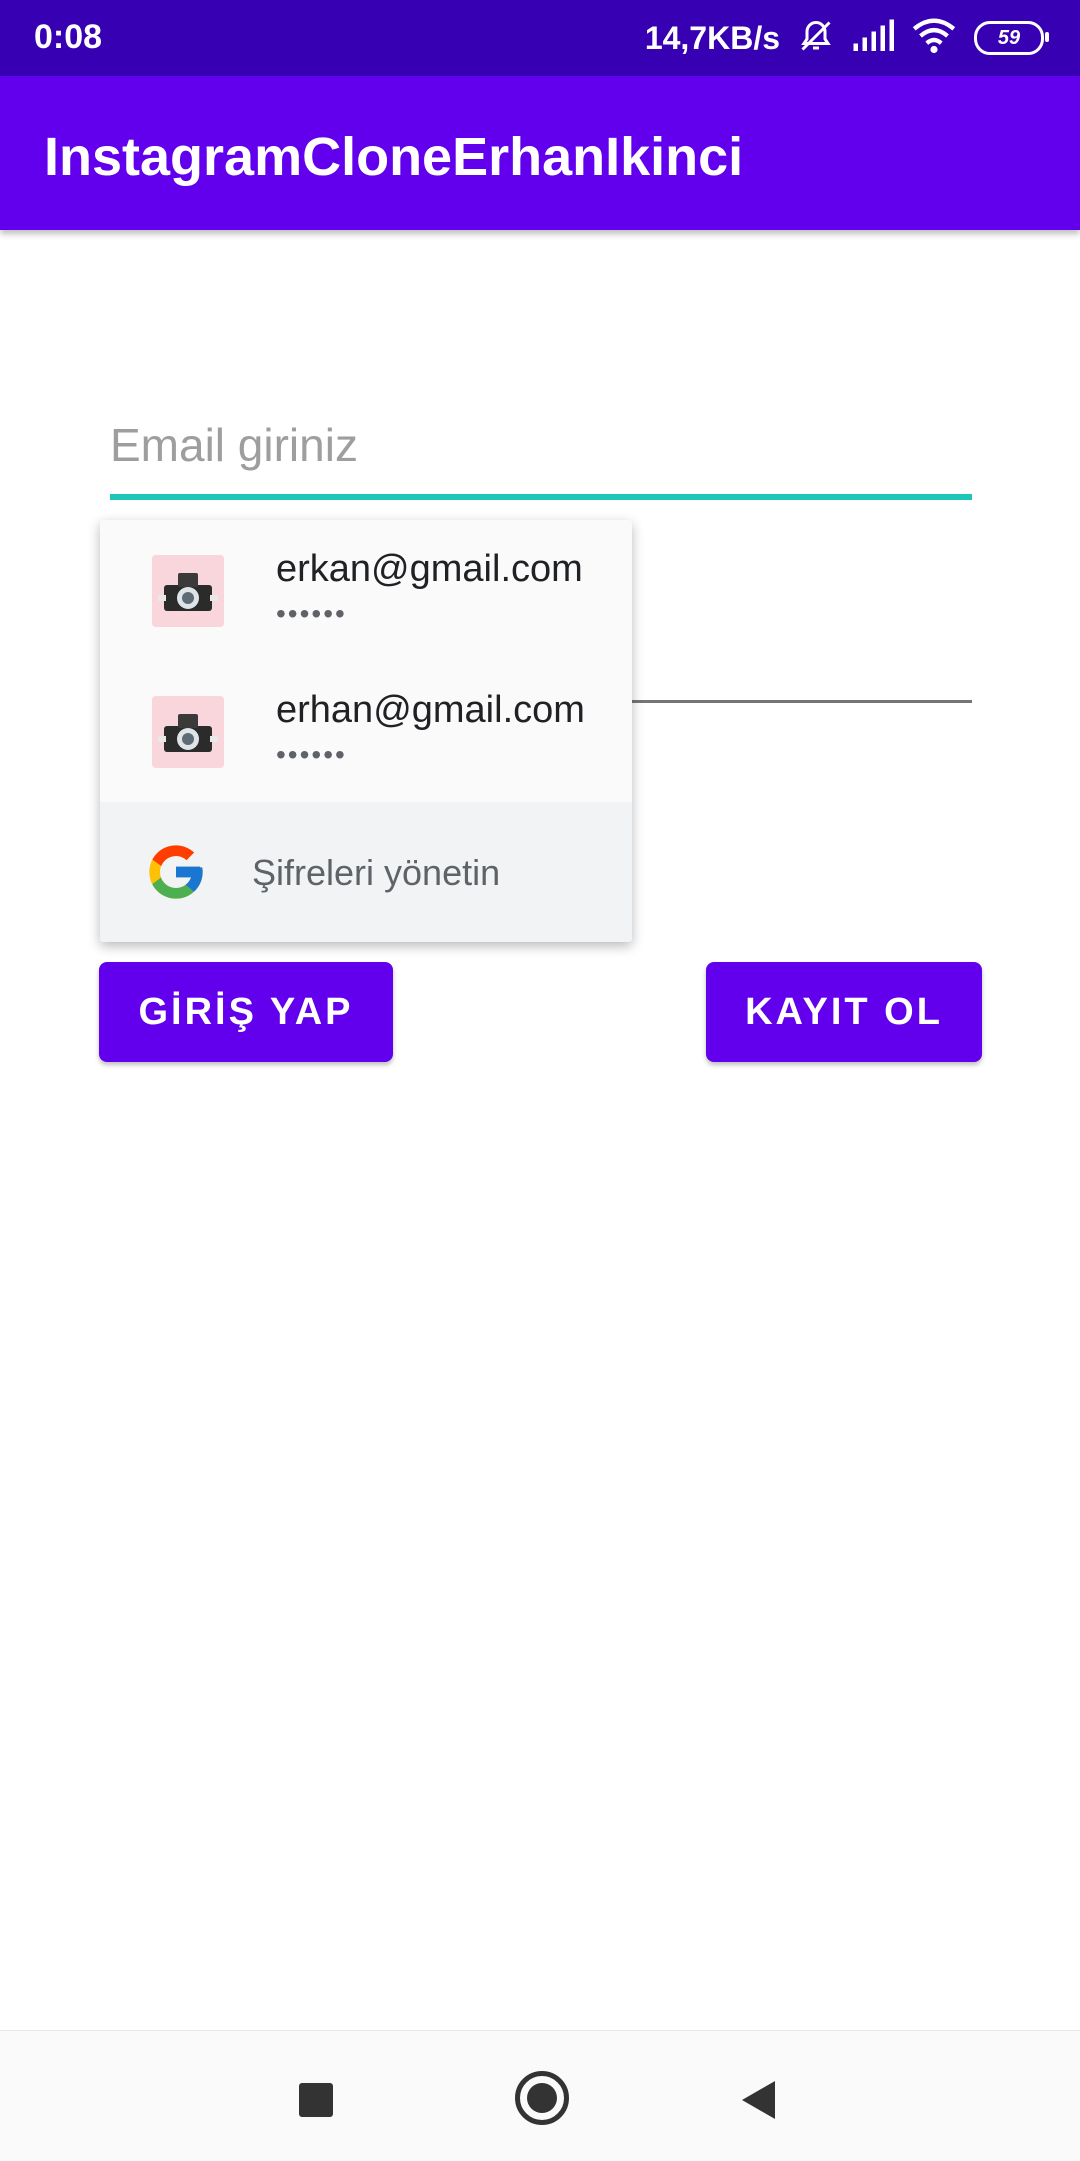 Image resolution: width=1080 pixels, height=2161 pixels. What do you see at coordinates (540, 38) in the screenshot?
I see `status-bar: 0:08 14,7KB/s 59` at bounding box center [540, 38].